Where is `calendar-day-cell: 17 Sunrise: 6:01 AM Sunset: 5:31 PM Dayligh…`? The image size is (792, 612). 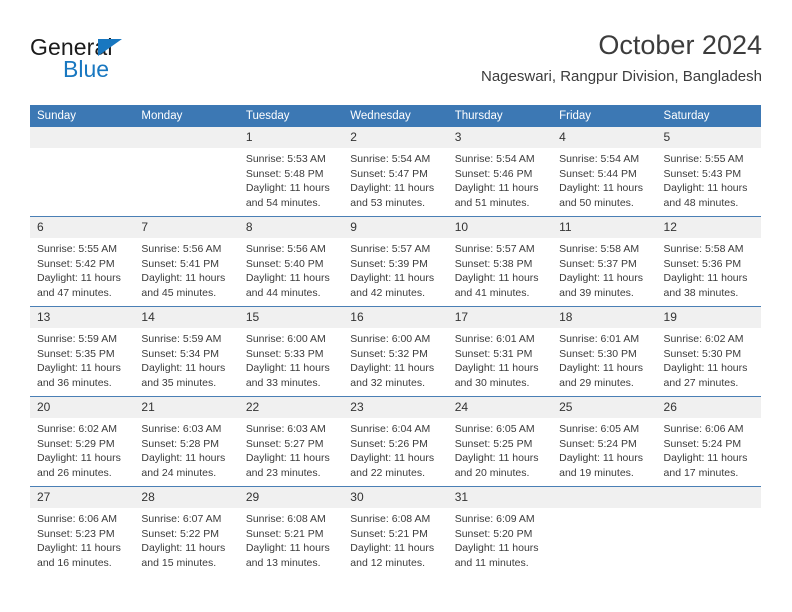 calendar-day-cell: 17 Sunrise: 6:01 AM Sunset: 5:31 PM Dayligh… is located at coordinates (500, 351).